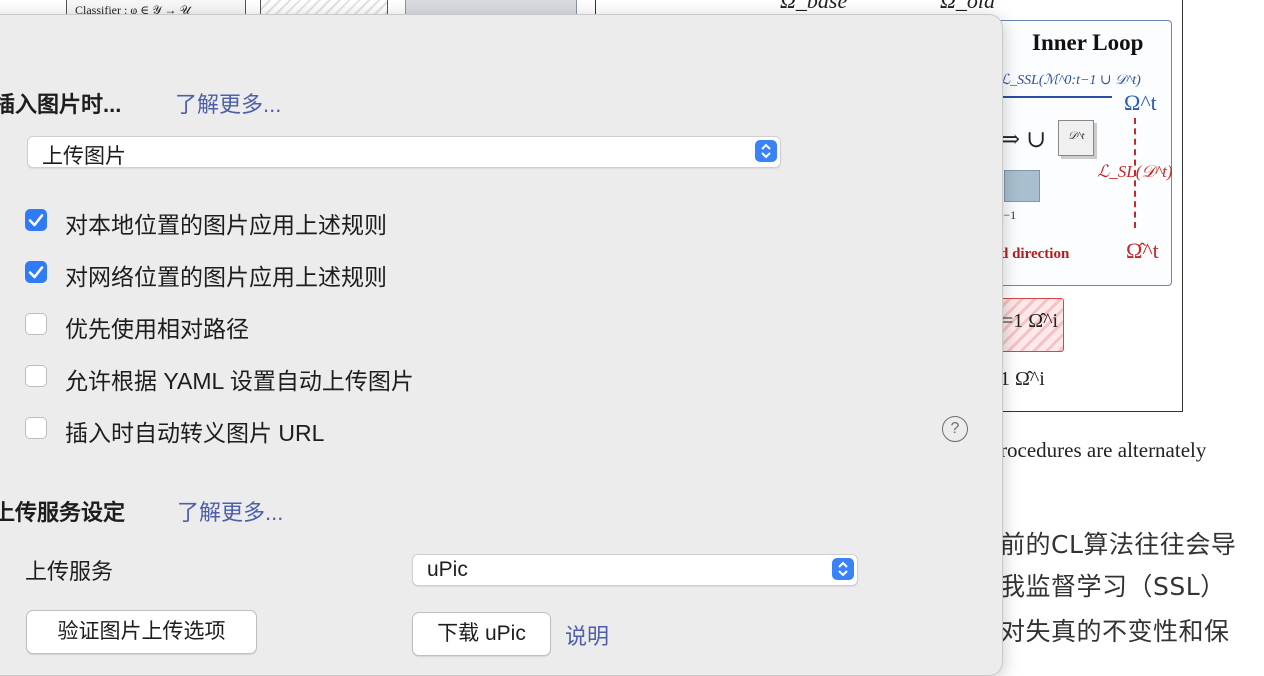 The image size is (1264, 676). I want to click on insert-action-select: 上传图片, so click(404, 152).